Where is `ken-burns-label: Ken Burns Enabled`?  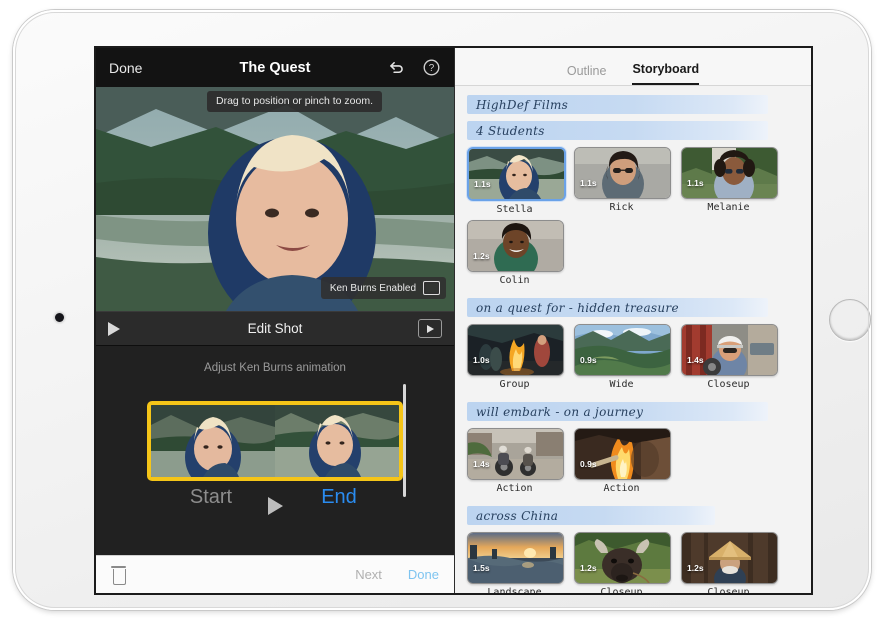 ken-burns-label: Ken Burns Enabled is located at coordinates (372, 288).